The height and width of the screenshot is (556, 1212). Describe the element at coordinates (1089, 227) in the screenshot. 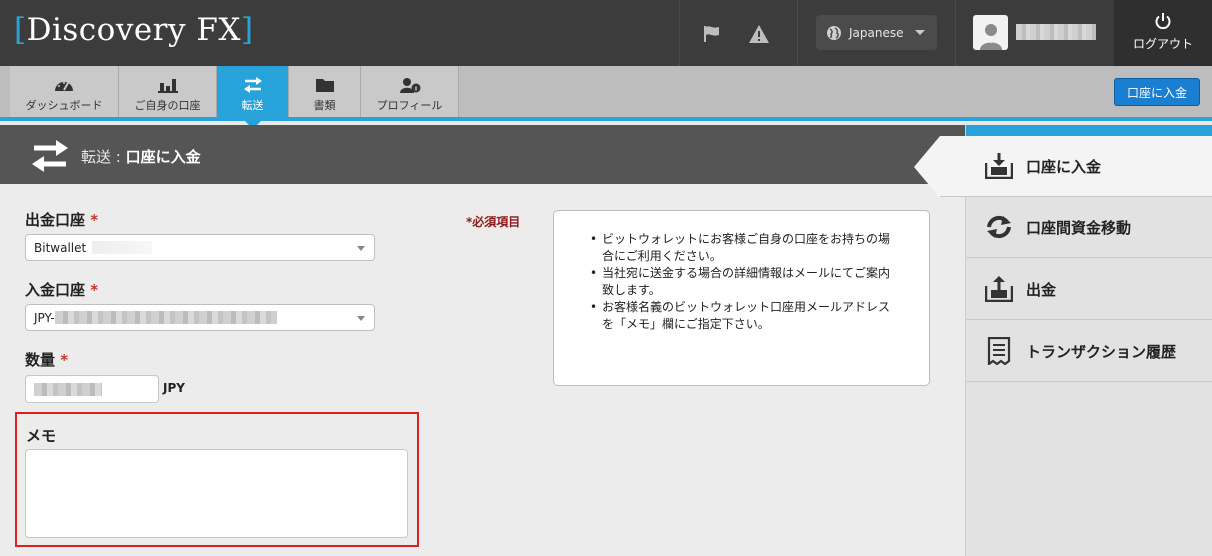

I see `sidebar-item-internal-transfer: 口座間資金移動` at that location.